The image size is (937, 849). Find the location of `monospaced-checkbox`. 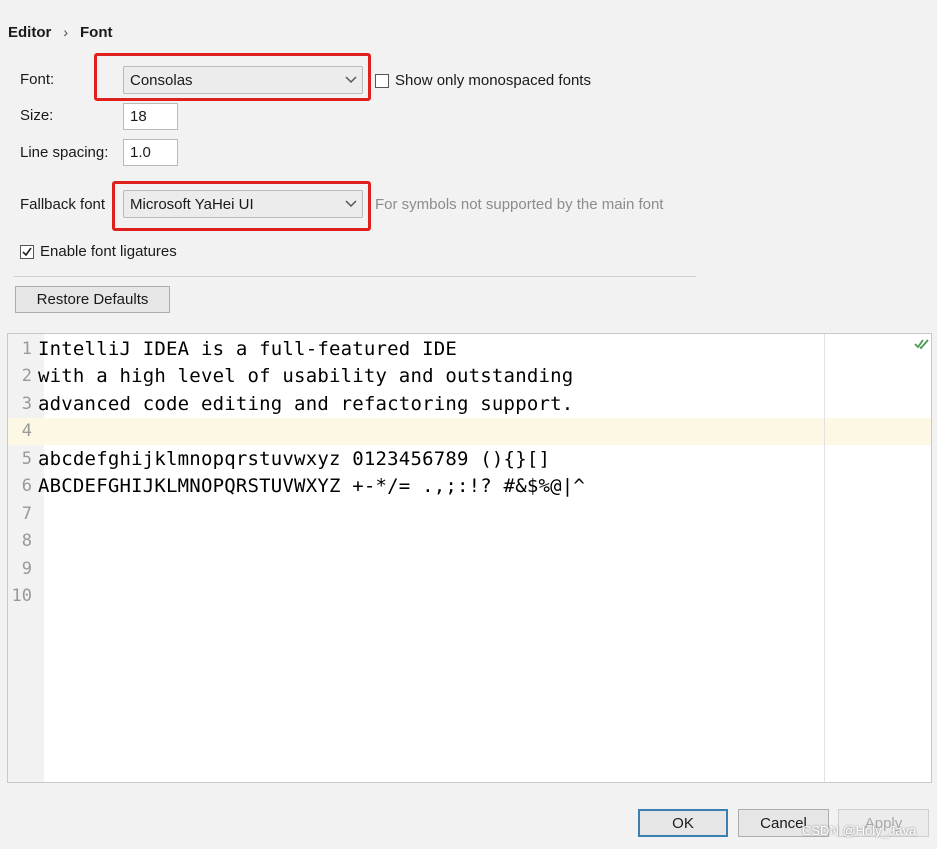

monospaced-checkbox is located at coordinates (382, 80).